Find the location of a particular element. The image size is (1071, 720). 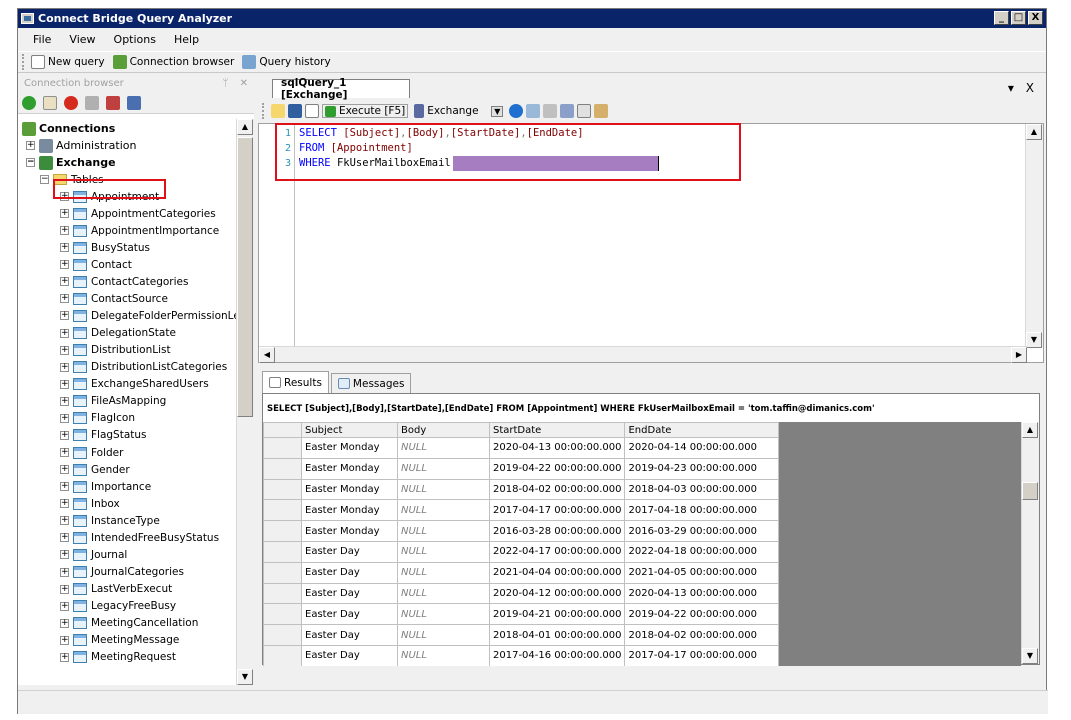

tree-node-table: + Folder is located at coordinates (91, 452).